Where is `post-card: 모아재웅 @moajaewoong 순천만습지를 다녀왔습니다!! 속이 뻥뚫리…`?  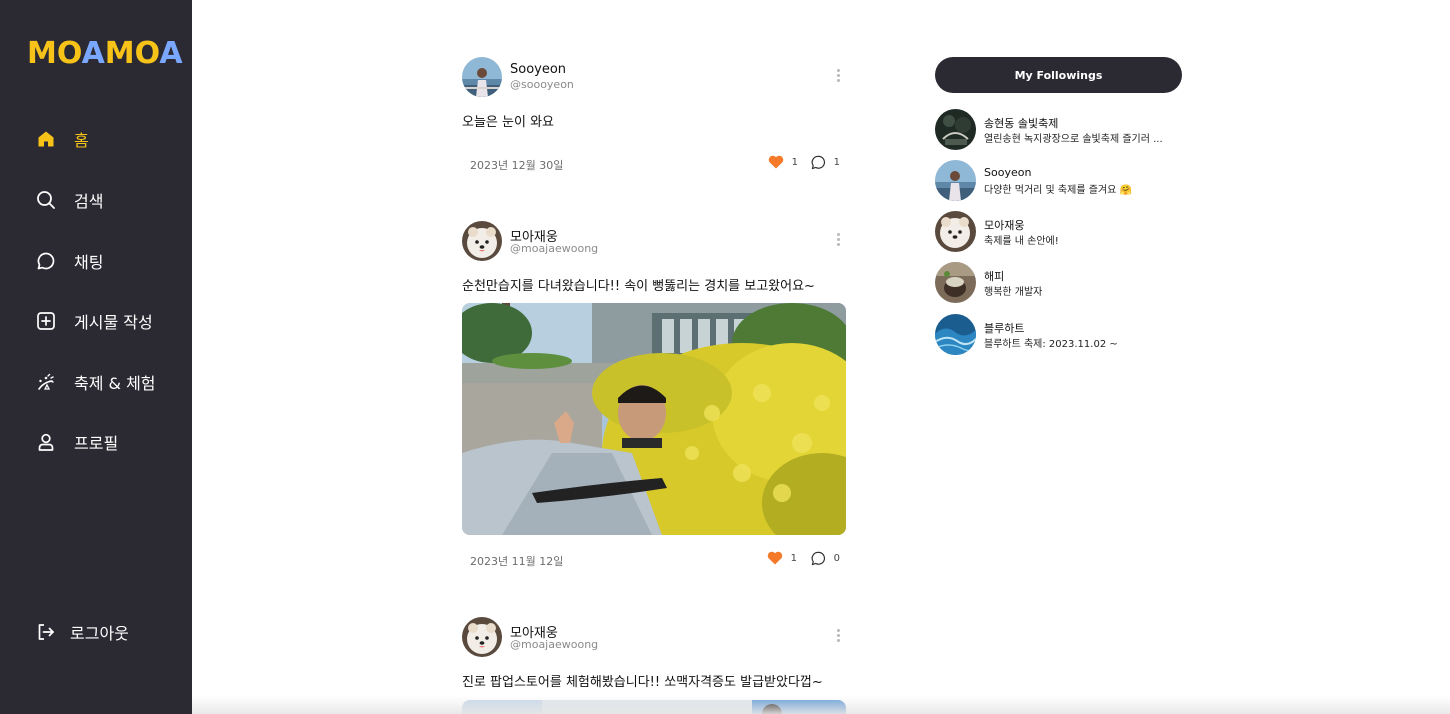
post-card: 모아재웅 @moajaewoong 순천만습지를 다녀왔습니다!! 속이 뻥뚫리… is located at coordinates (654, 401).